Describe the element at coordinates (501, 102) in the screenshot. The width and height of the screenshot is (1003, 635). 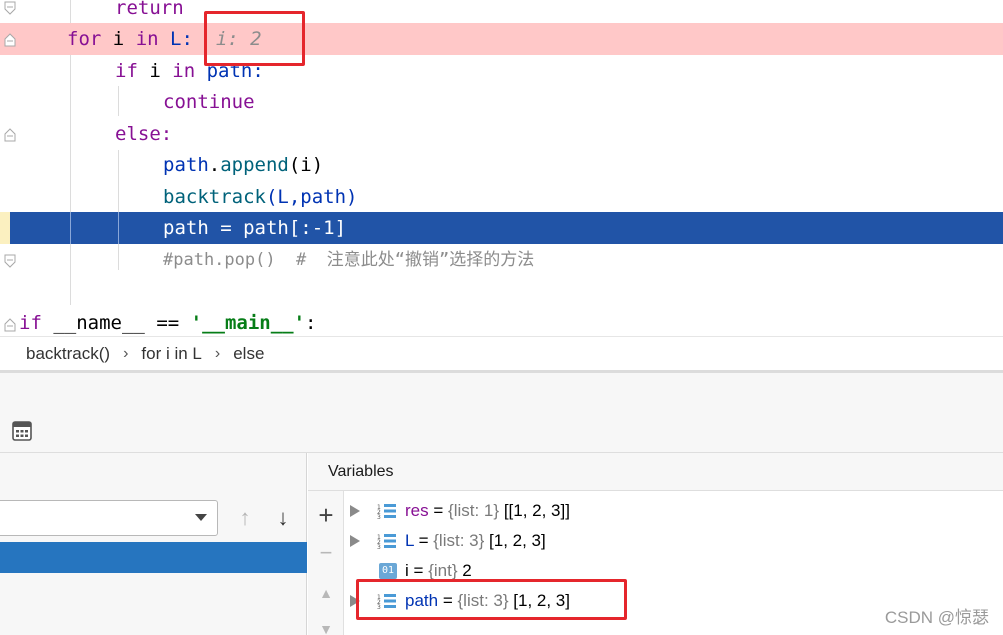
I see `code-line-continue: continue` at that location.